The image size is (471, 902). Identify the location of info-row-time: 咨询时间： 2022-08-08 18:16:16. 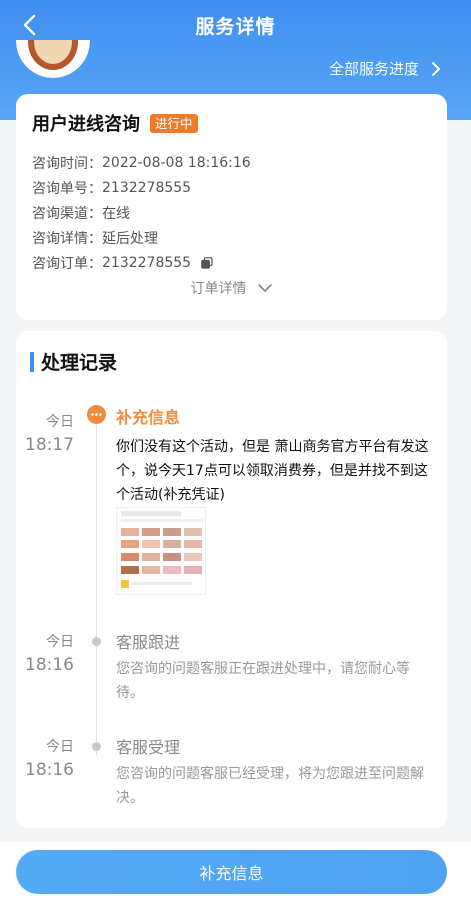
(141, 162).